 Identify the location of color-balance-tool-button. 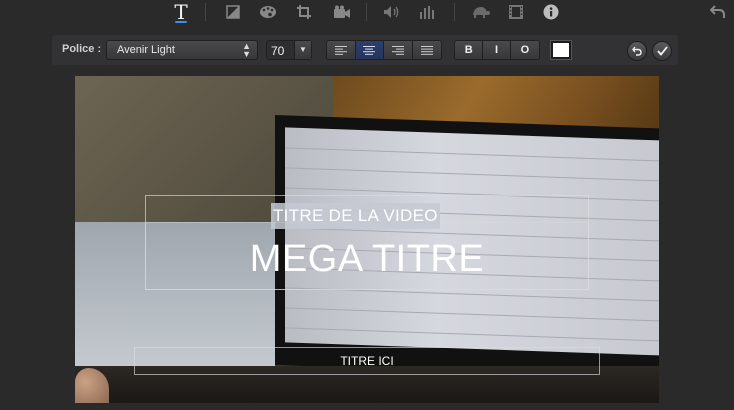
(233, 12).